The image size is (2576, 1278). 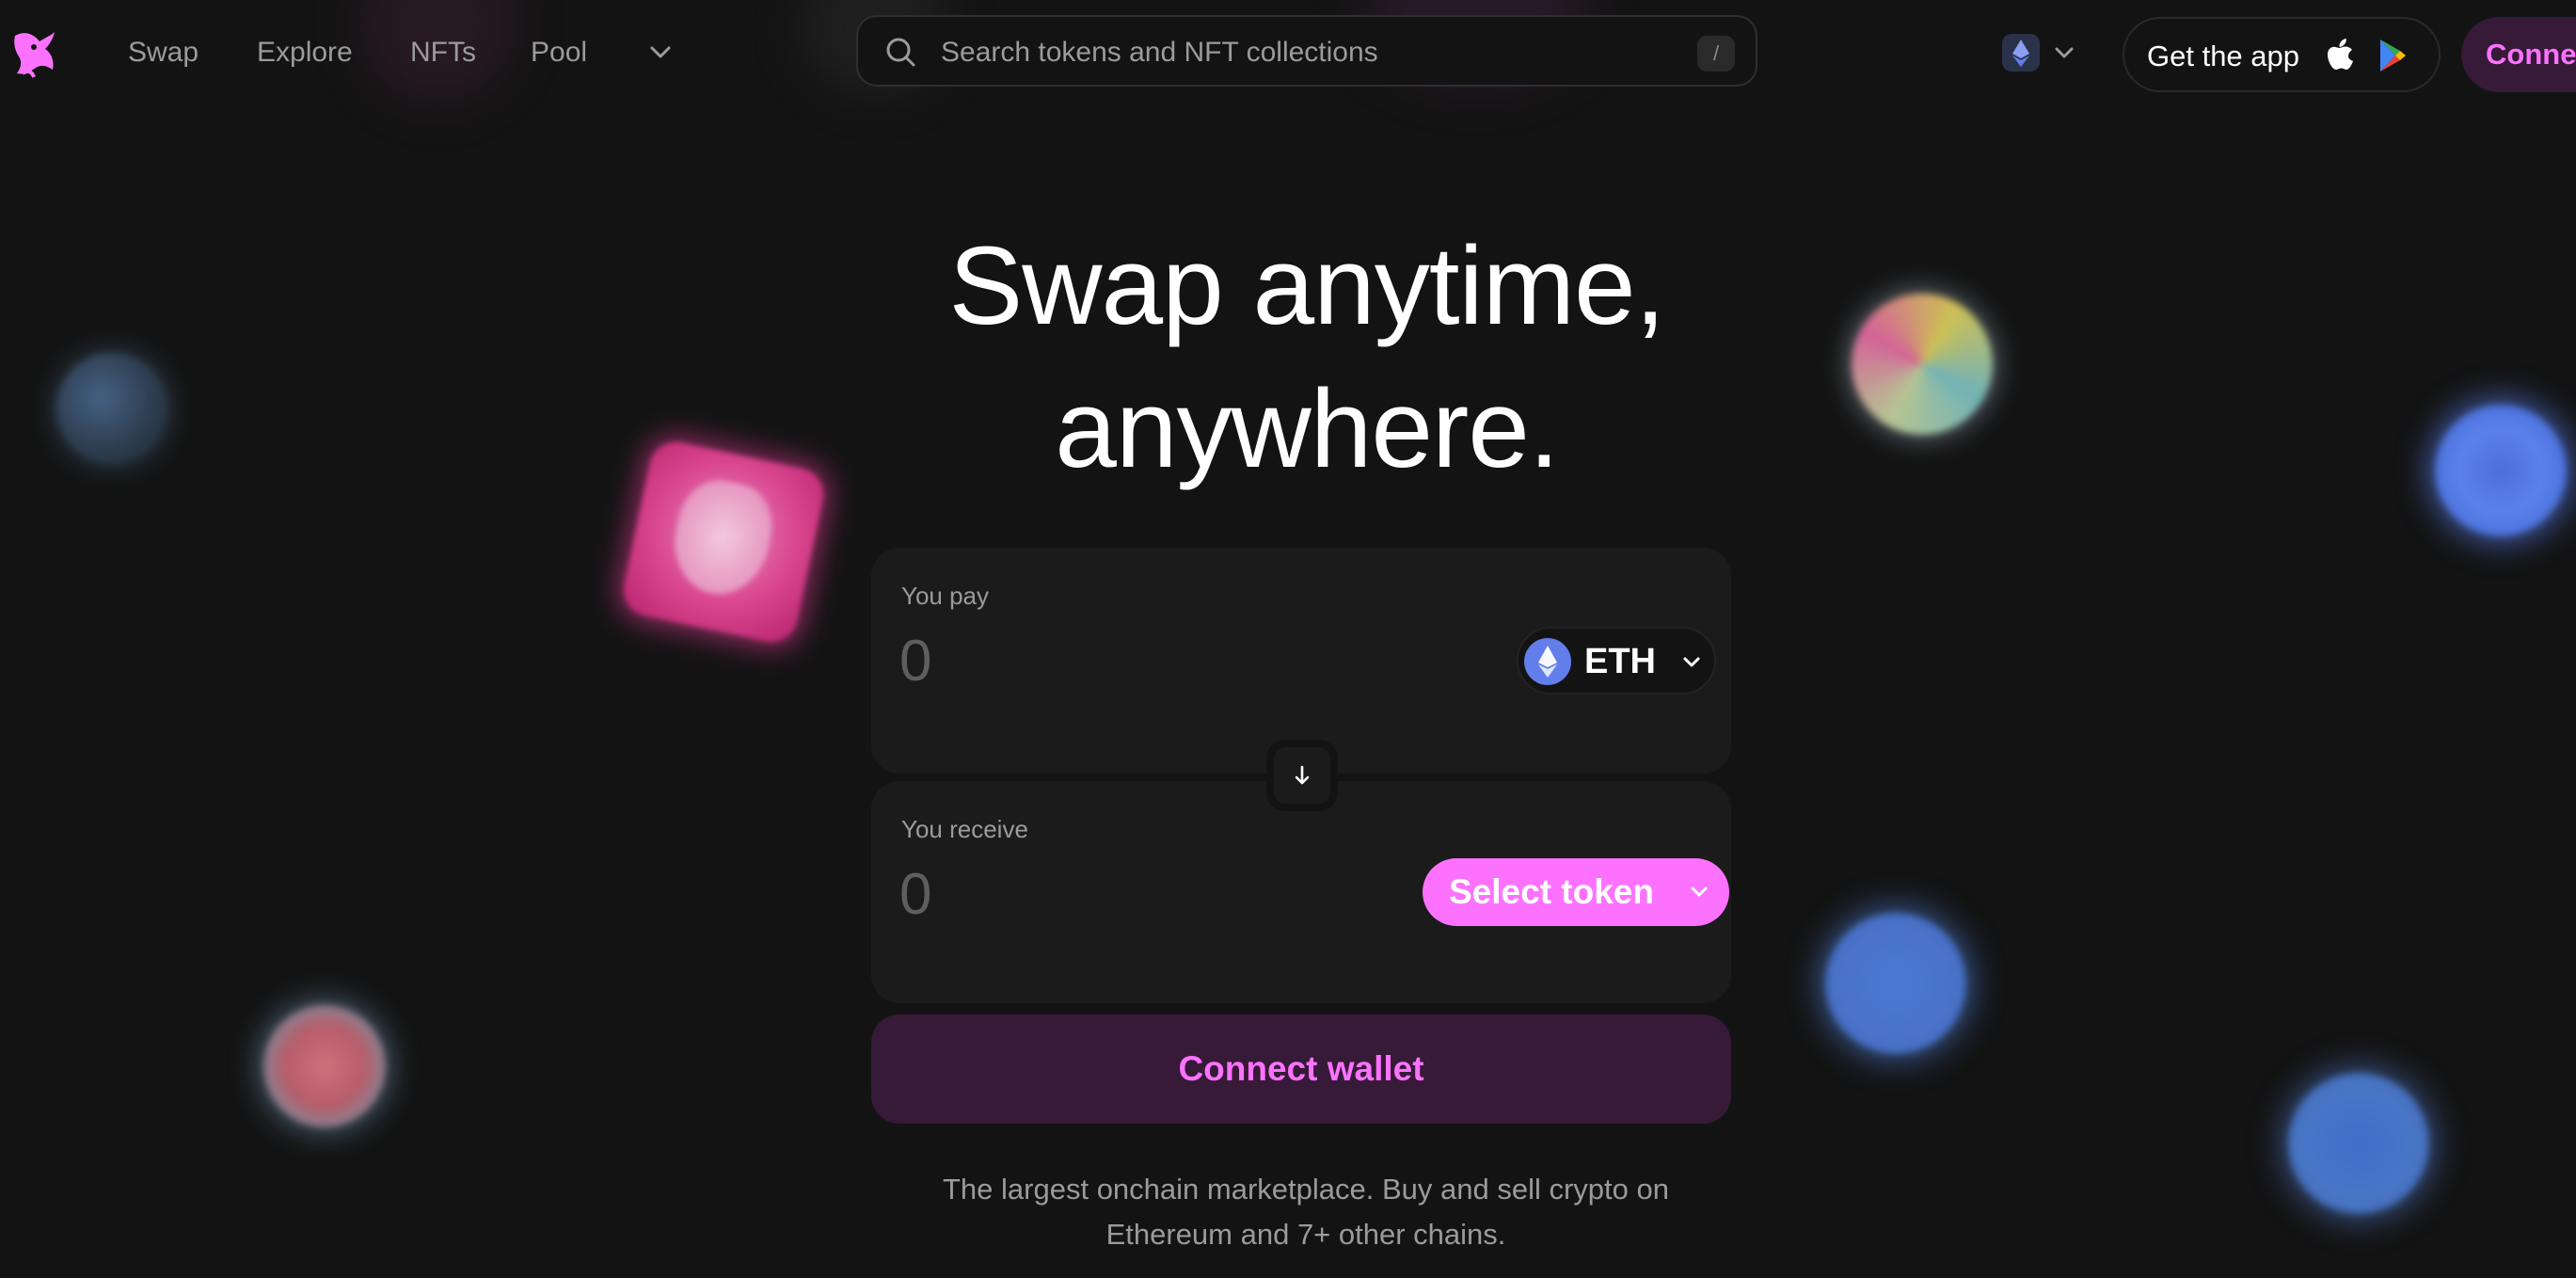 What do you see at coordinates (1307, 429) in the screenshot?
I see `hero-title-line2: anywhere.` at bounding box center [1307, 429].